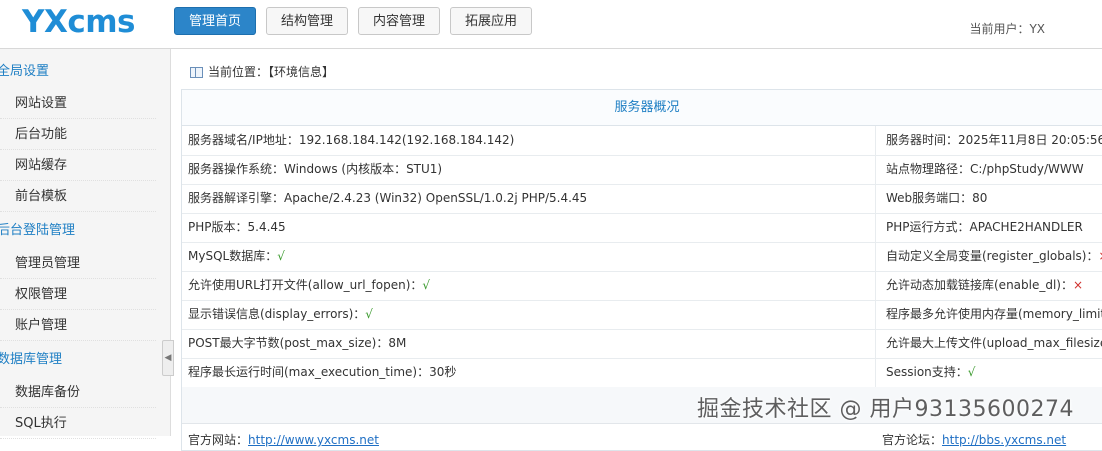 This screenshot has width=1102, height=451. Describe the element at coordinates (988, 140) in the screenshot. I see `server-time: 服务器时间：2025年11月8日 20:05:56` at that location.